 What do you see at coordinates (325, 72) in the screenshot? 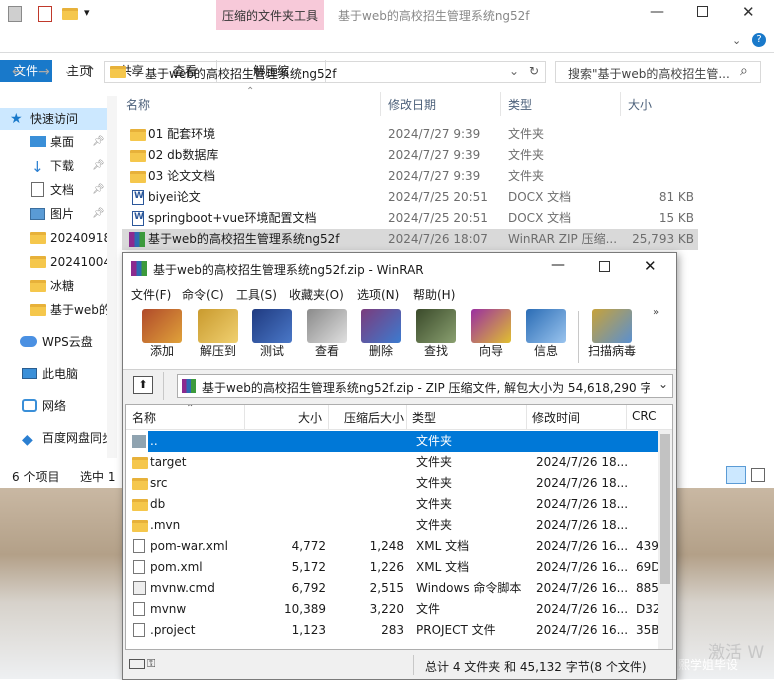
I see `address-bar: › 基于web的高校招生管理系统ng52f ⌄ ↻` at bounding box center [325, 72].